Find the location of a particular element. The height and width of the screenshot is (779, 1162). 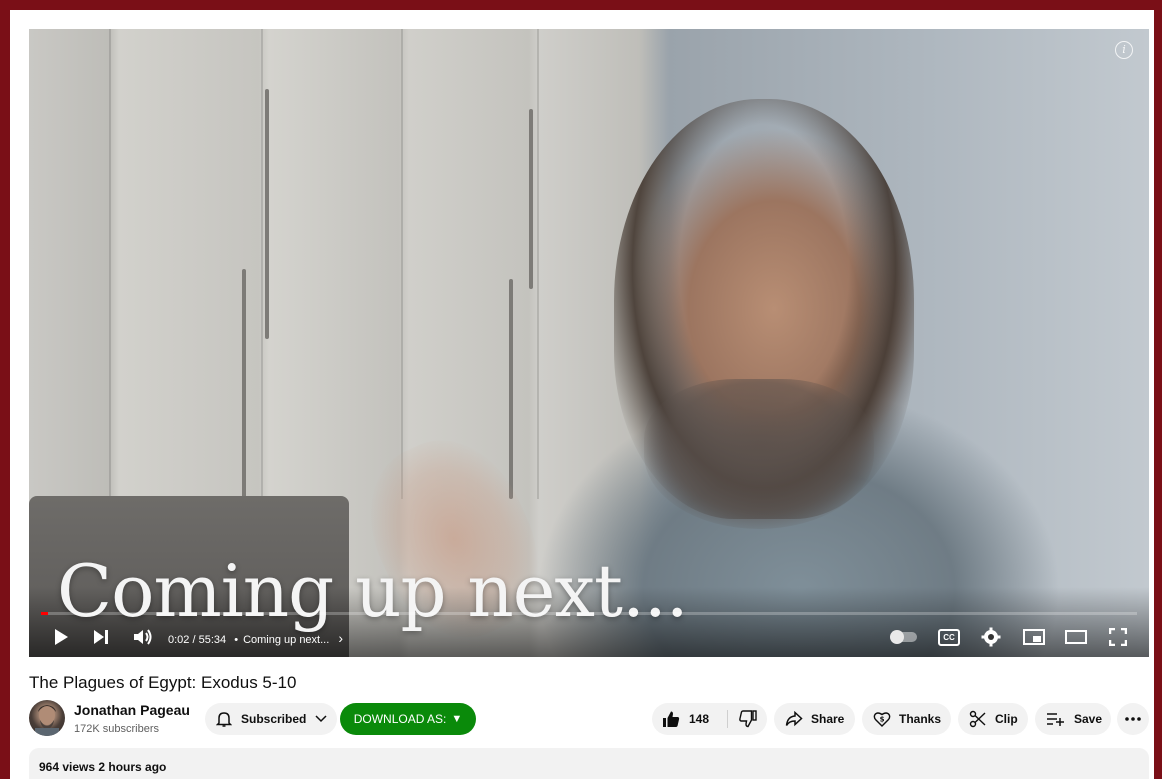

captions-icon: CC is located at coordinates (949, 637).